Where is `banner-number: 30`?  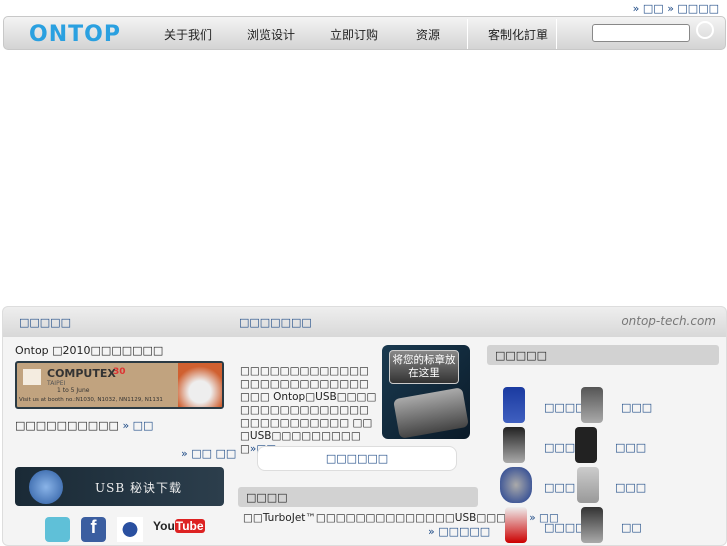
banner-number: 30 is located at coordinates (119, 372).